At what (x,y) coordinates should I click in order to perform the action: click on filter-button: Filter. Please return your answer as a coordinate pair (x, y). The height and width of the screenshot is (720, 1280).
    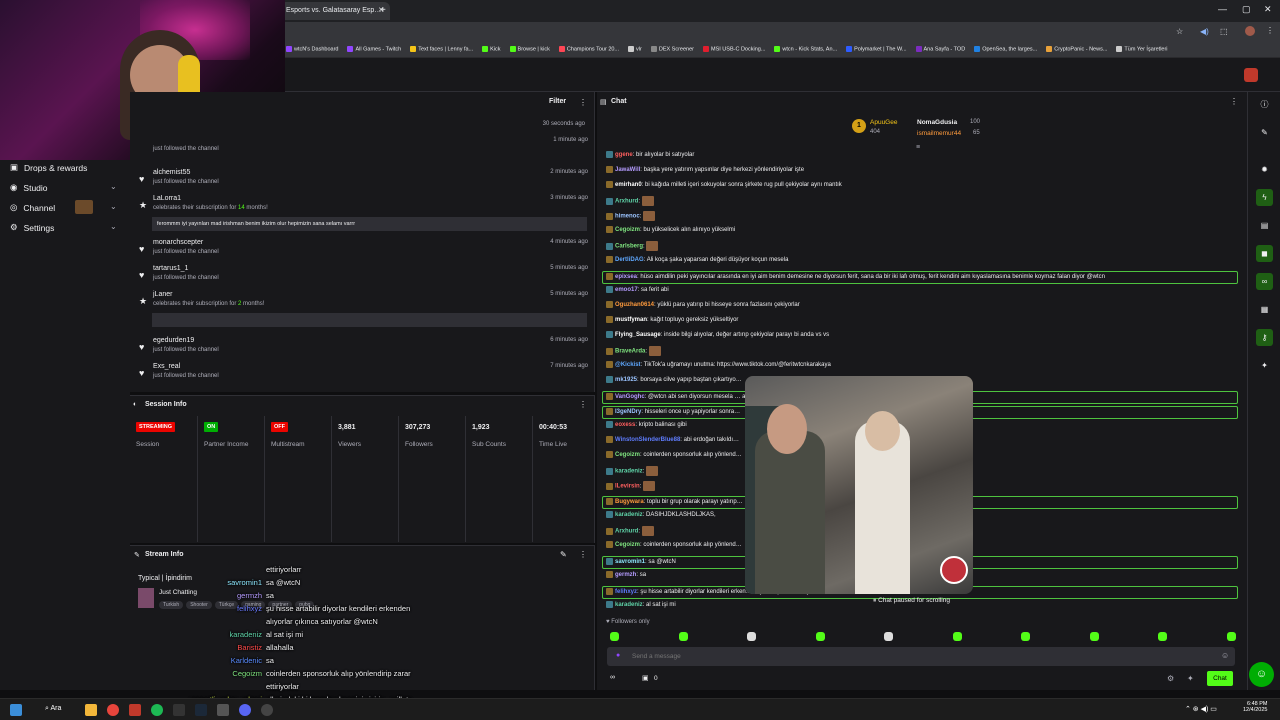
    Looking at the image, I should click on (557, 101).